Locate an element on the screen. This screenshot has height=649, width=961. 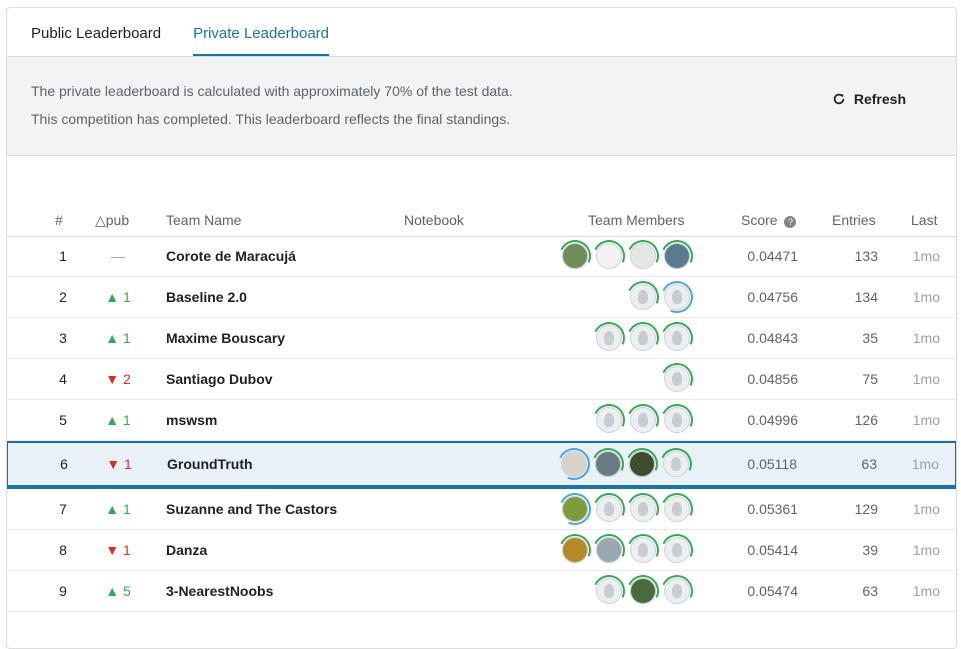
table-row-current-team: 6 ▼ 1 GroundTruth 0.05118 63 1mo is located at coordinates (481, 465).